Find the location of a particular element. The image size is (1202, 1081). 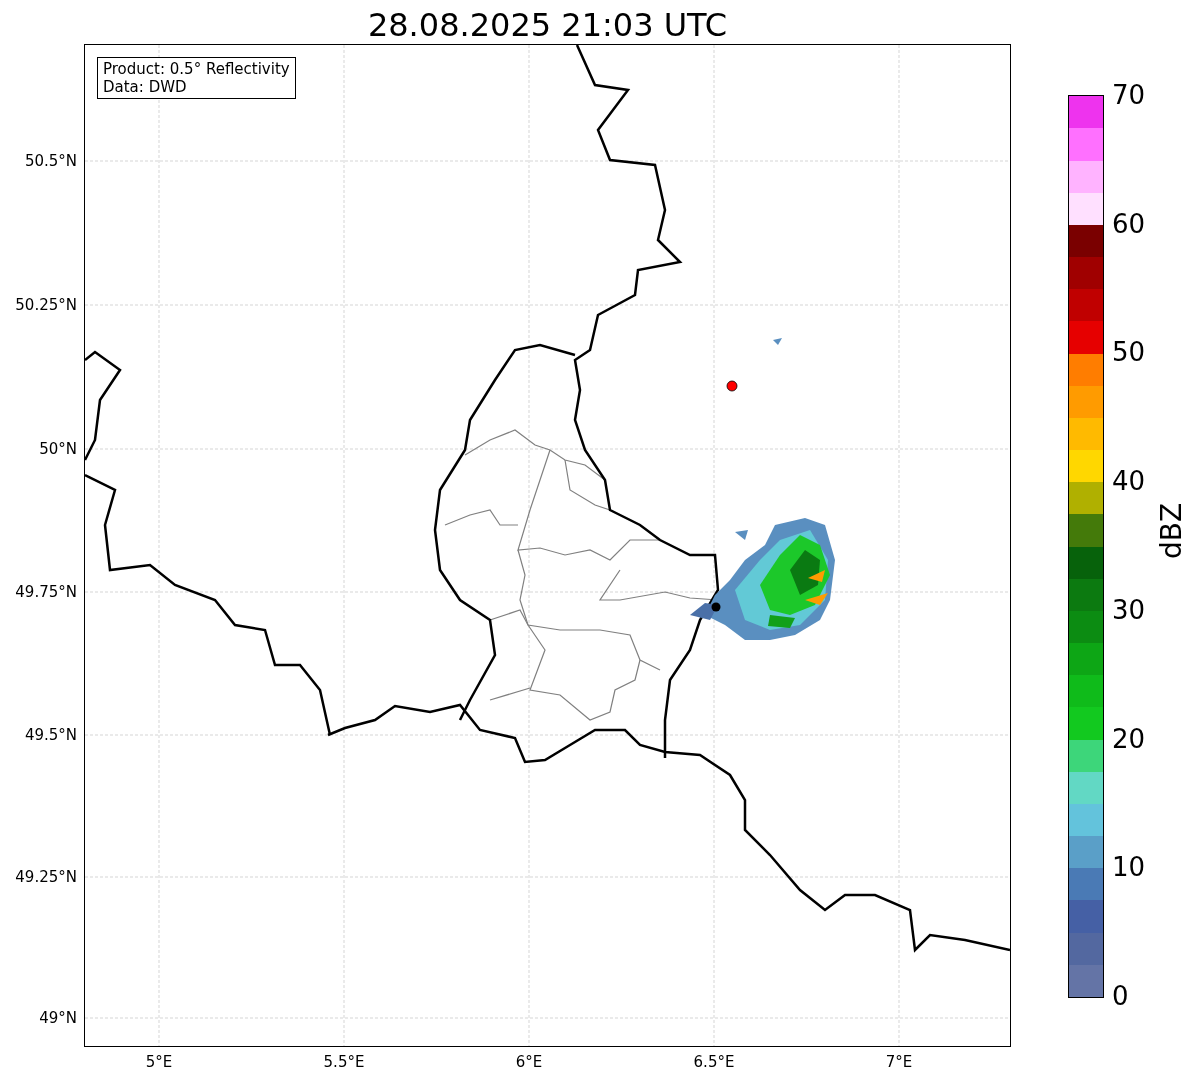

legend-text: Product: 0.5° Reflectivity is located at coordinates (196, 69).